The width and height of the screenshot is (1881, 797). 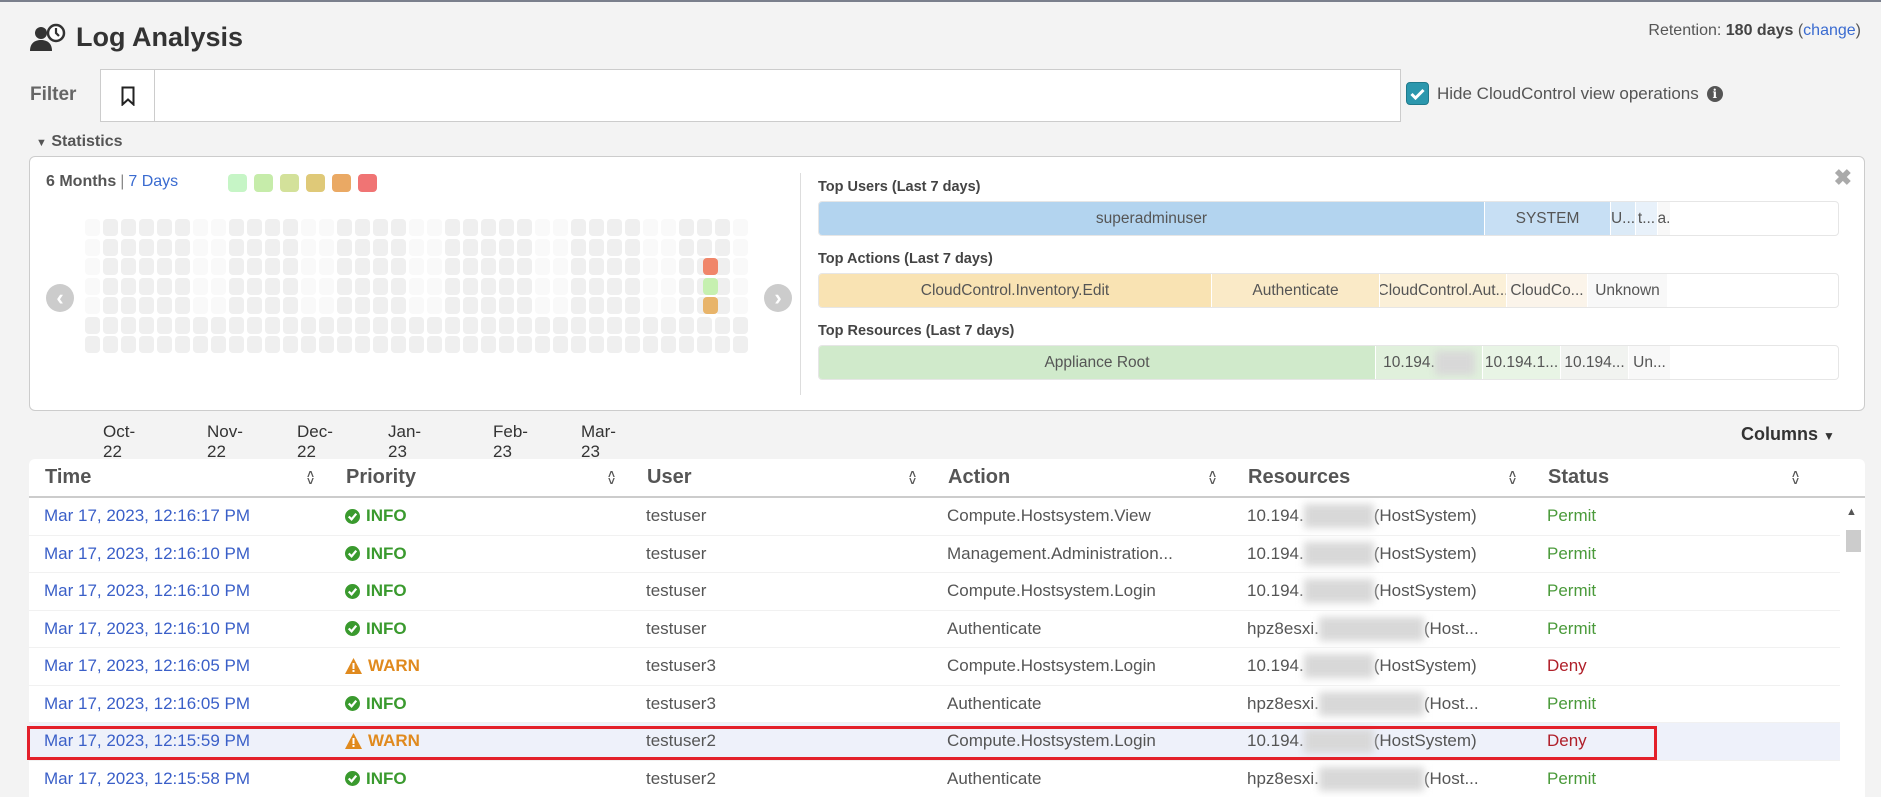 What do you see at coordinates (79, 142) in the screenshot?
I see `statistics-toggle: ▼ Statistics` at bounding box center [79, 142].